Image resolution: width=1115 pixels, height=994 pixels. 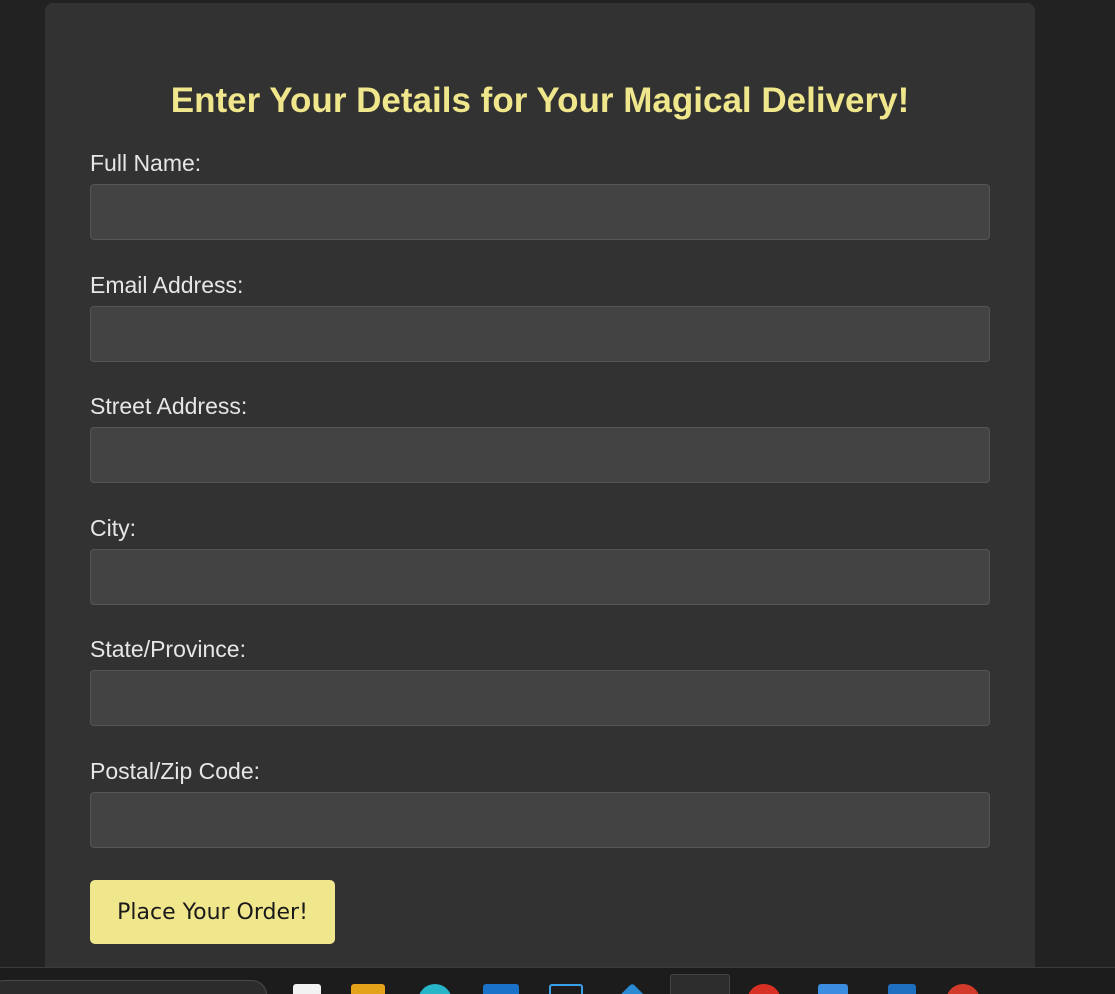 What do you see at coordinates (169, 406) in the screenshot?
I see `street-address-label: Street Address:` at bounding box center [169, 406].